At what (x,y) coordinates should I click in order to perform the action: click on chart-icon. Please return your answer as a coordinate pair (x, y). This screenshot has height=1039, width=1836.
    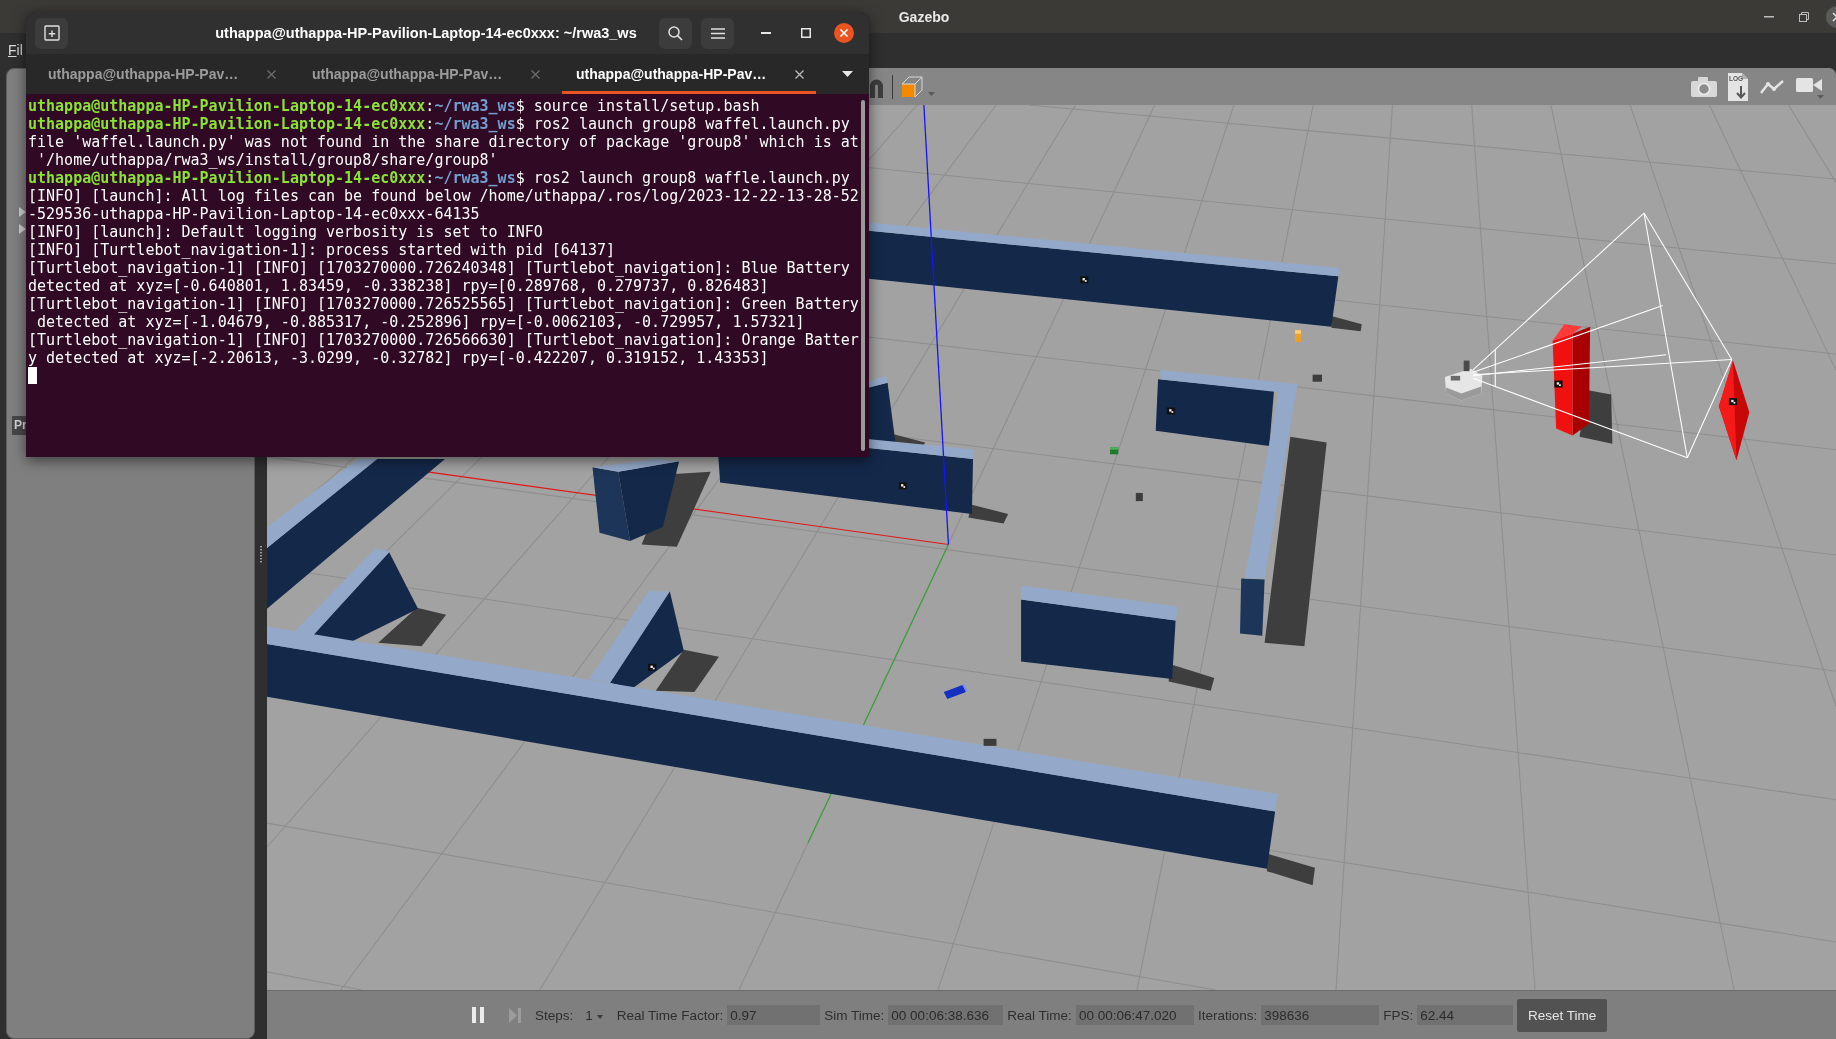
    Looking at the image, I should click on (1772, 86).